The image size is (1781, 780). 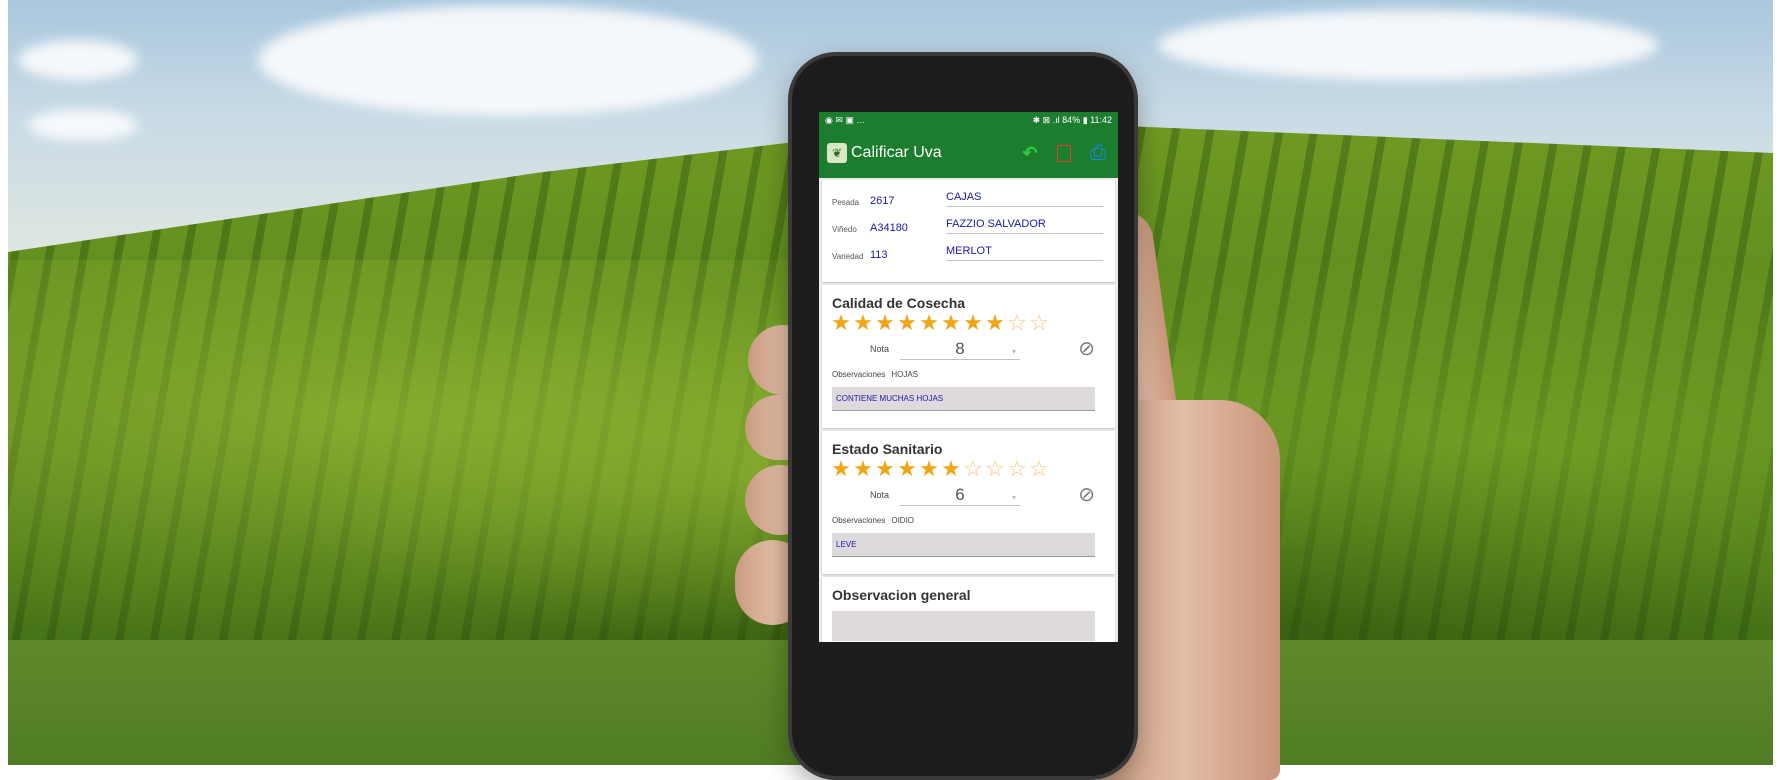 I want to click on nota-value: 8, so click(x=960, y=348).